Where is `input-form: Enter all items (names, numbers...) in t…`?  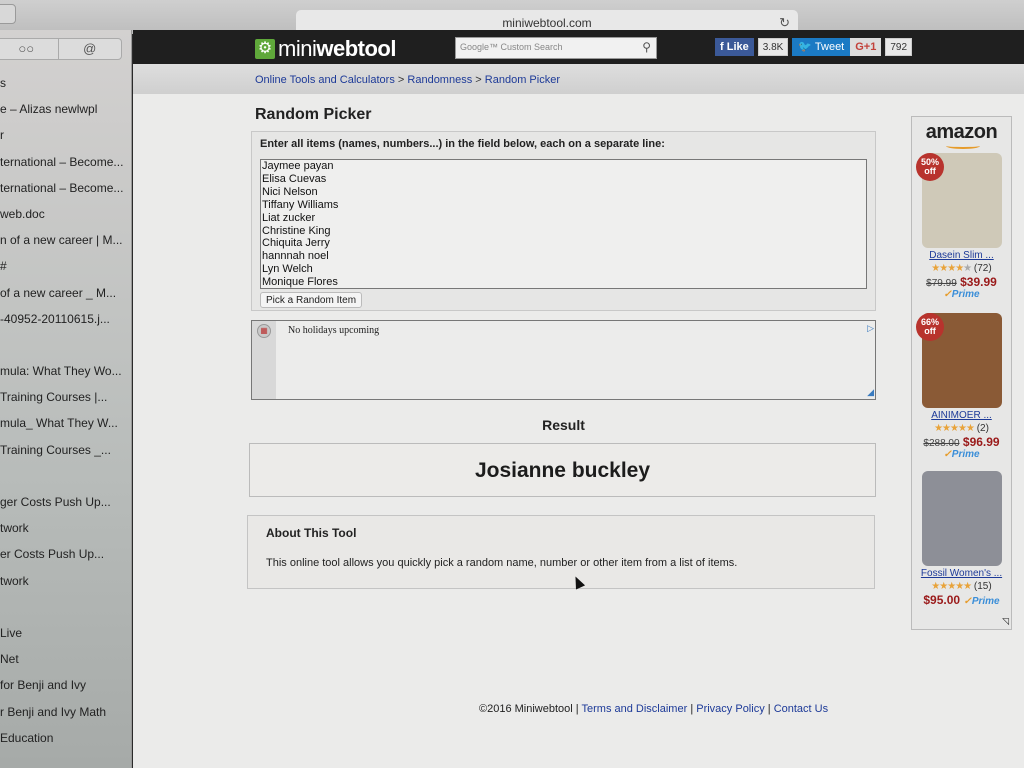 input-form: Enter all items (names, numbers...) in t… is located at coordinates (563, 221).